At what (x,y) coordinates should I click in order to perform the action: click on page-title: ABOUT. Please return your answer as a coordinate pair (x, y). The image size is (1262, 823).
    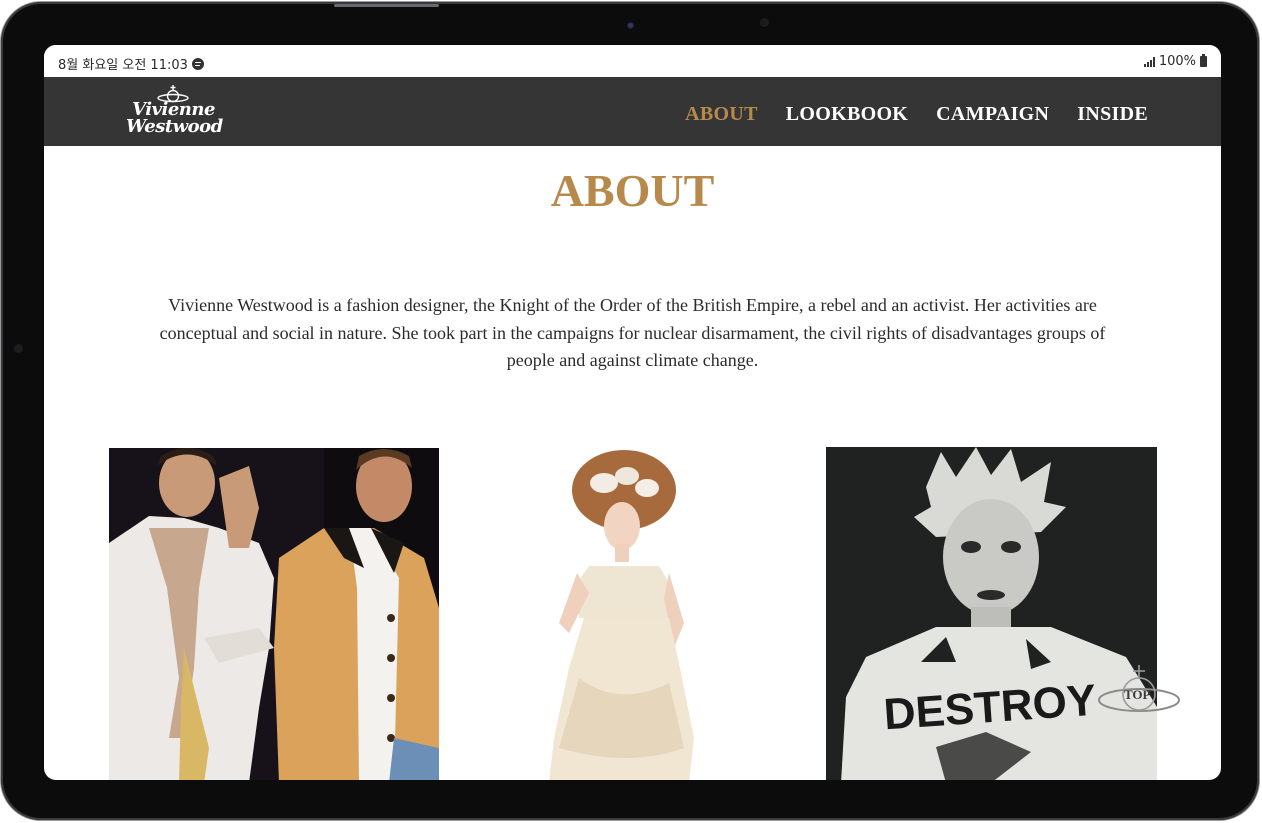
    Looking at the image, I should click on (632, 190).